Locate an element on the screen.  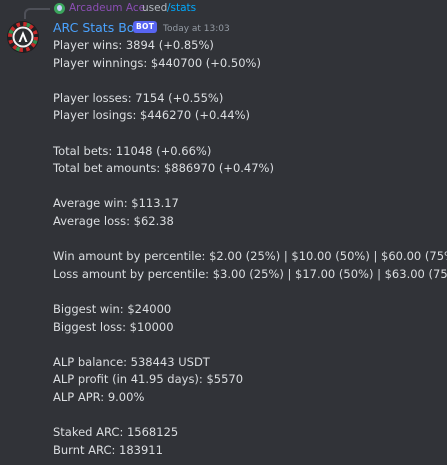
message-line: Player wins: 3894 (+0.85%) is located at coordinates (133, 45).